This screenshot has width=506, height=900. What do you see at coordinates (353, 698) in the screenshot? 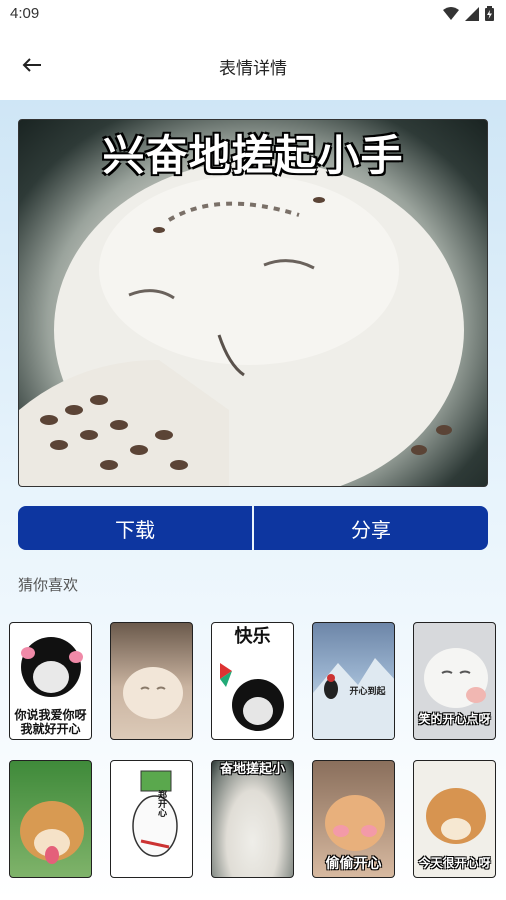
I see `penguin-illustration` at bounding box center [353, 698].